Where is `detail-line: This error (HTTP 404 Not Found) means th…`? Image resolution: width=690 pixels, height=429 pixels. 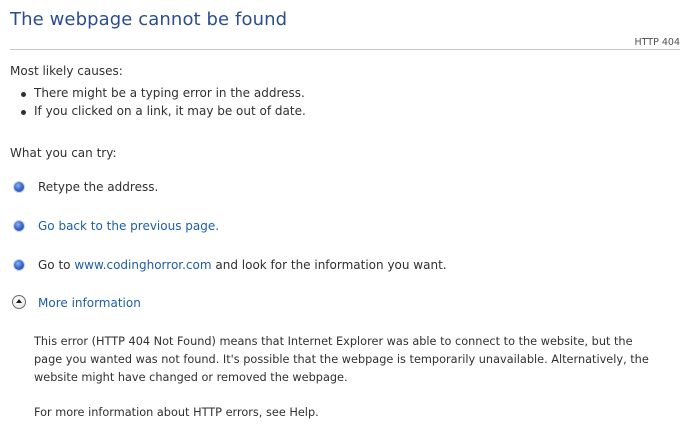
detail-line: This error (HTTP 404 Not Found) means th… is located at coordinates (333, 341).